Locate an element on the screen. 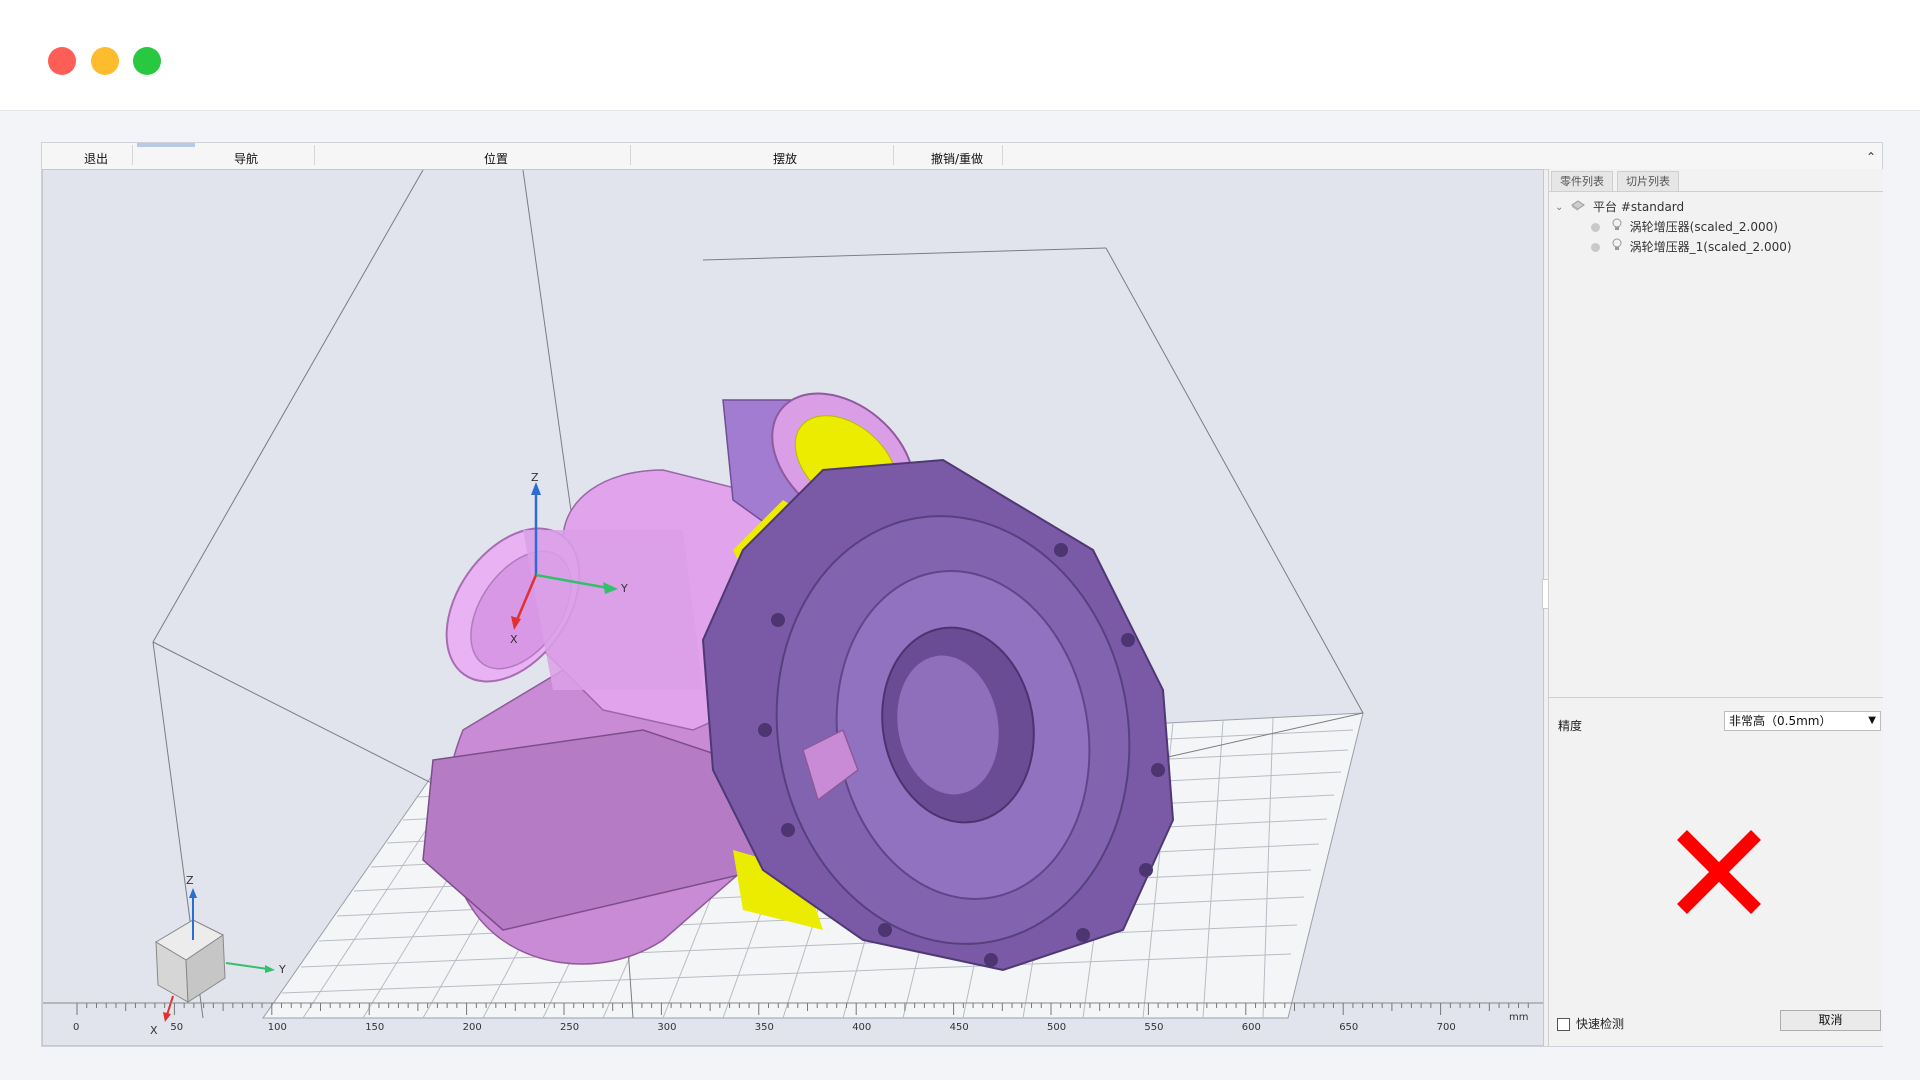  repair-options: 精度 非常高（0.5mm） ▼ 快速检测 取消 is located at coordinates (1716, 871).